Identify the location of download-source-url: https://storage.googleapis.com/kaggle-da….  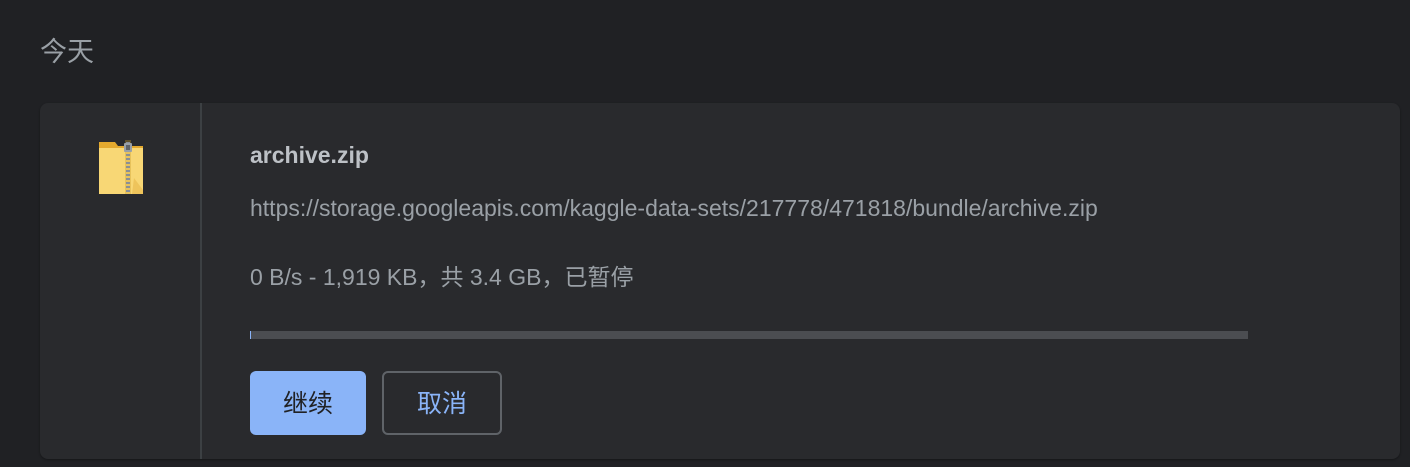
(745, 208).